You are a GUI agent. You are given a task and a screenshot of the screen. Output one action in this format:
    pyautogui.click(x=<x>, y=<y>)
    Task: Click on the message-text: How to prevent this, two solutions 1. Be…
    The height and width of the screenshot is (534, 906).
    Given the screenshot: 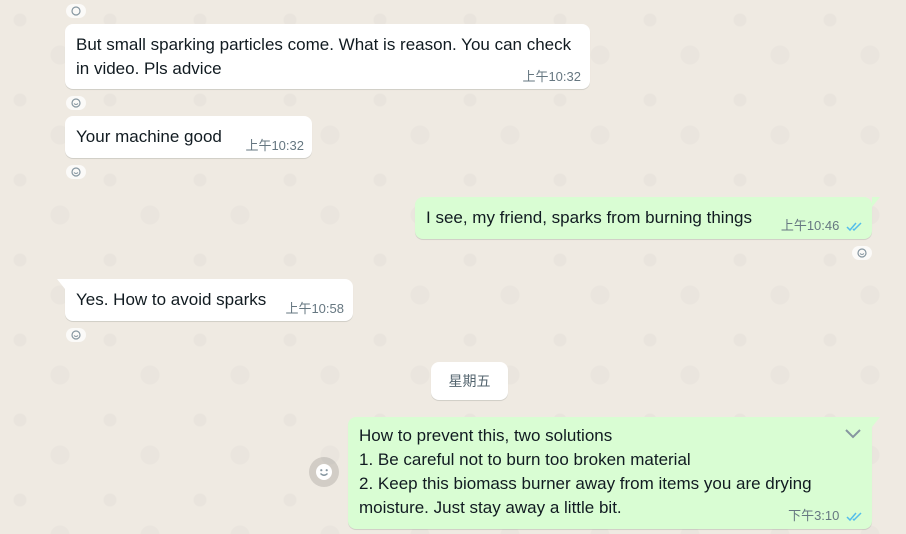 What is the action you would take?
    pyautogui.click(x=585, y=471)
    